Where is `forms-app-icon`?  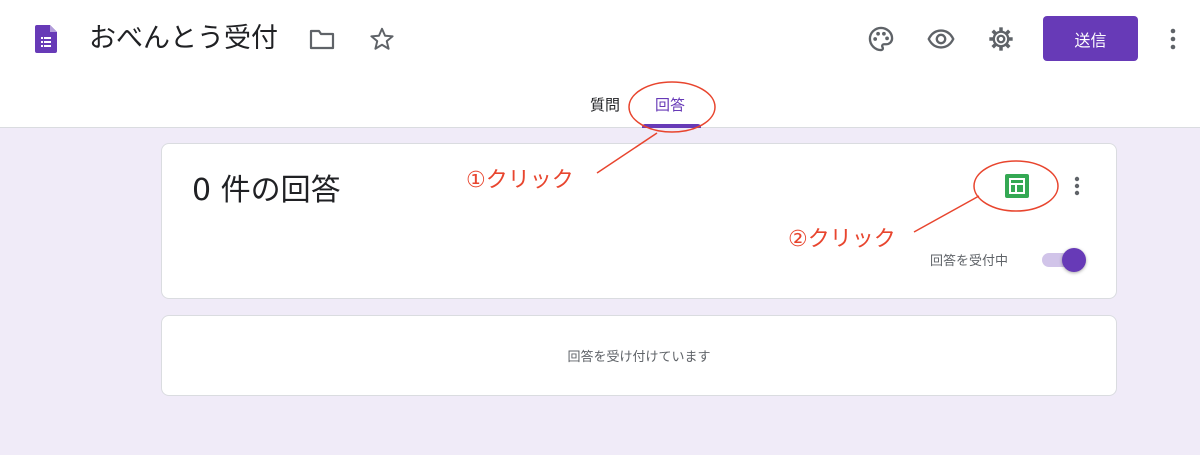 forms-app-icon is located at coordinates (46, 41).